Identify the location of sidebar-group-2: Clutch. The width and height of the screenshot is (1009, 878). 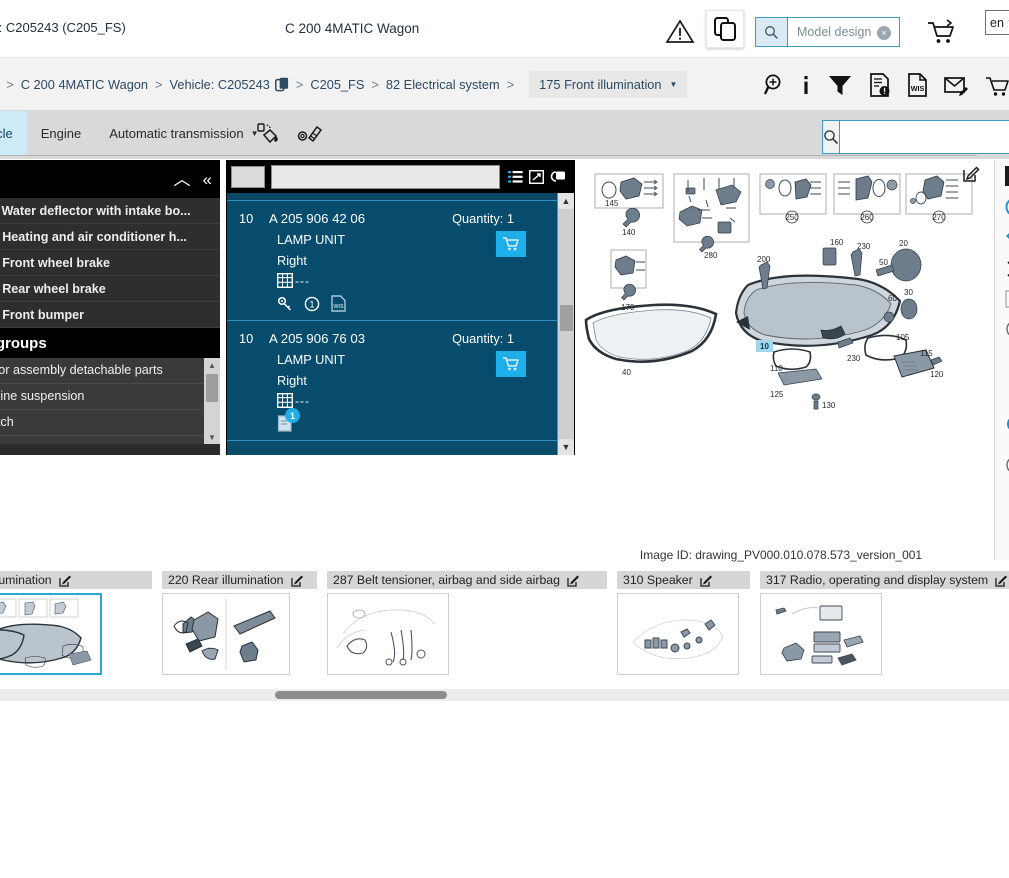
(110, 423).